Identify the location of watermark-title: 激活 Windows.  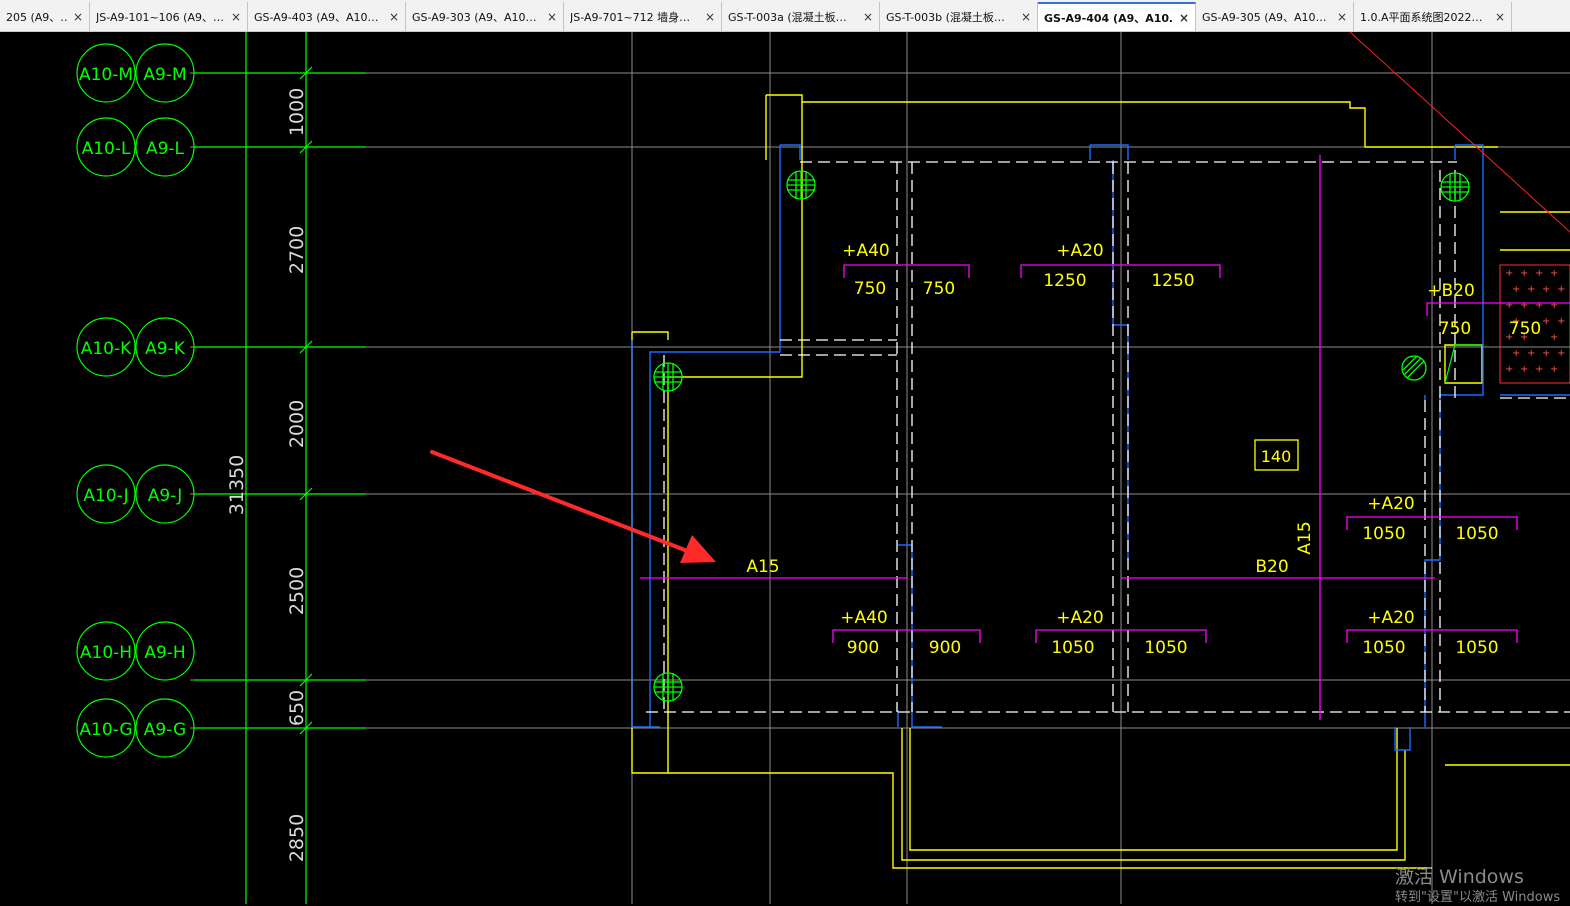
(1459, 877).